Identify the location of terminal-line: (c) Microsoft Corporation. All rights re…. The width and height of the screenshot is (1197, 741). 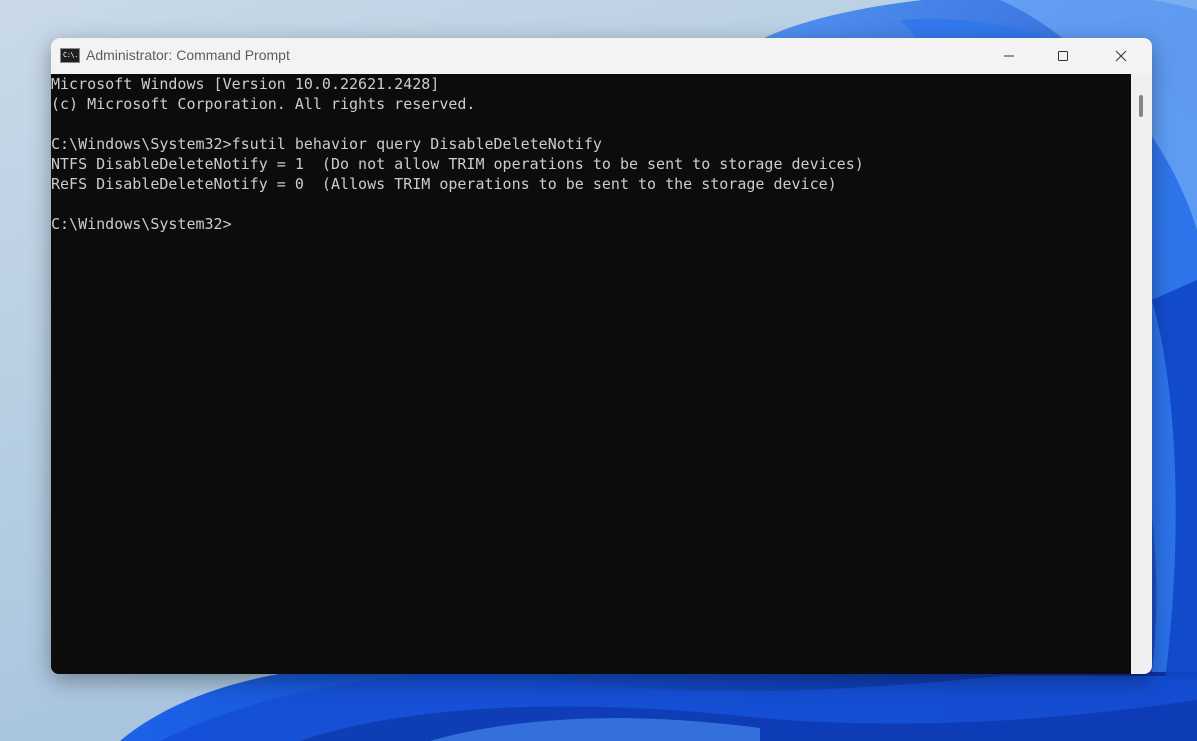
(263, 104).